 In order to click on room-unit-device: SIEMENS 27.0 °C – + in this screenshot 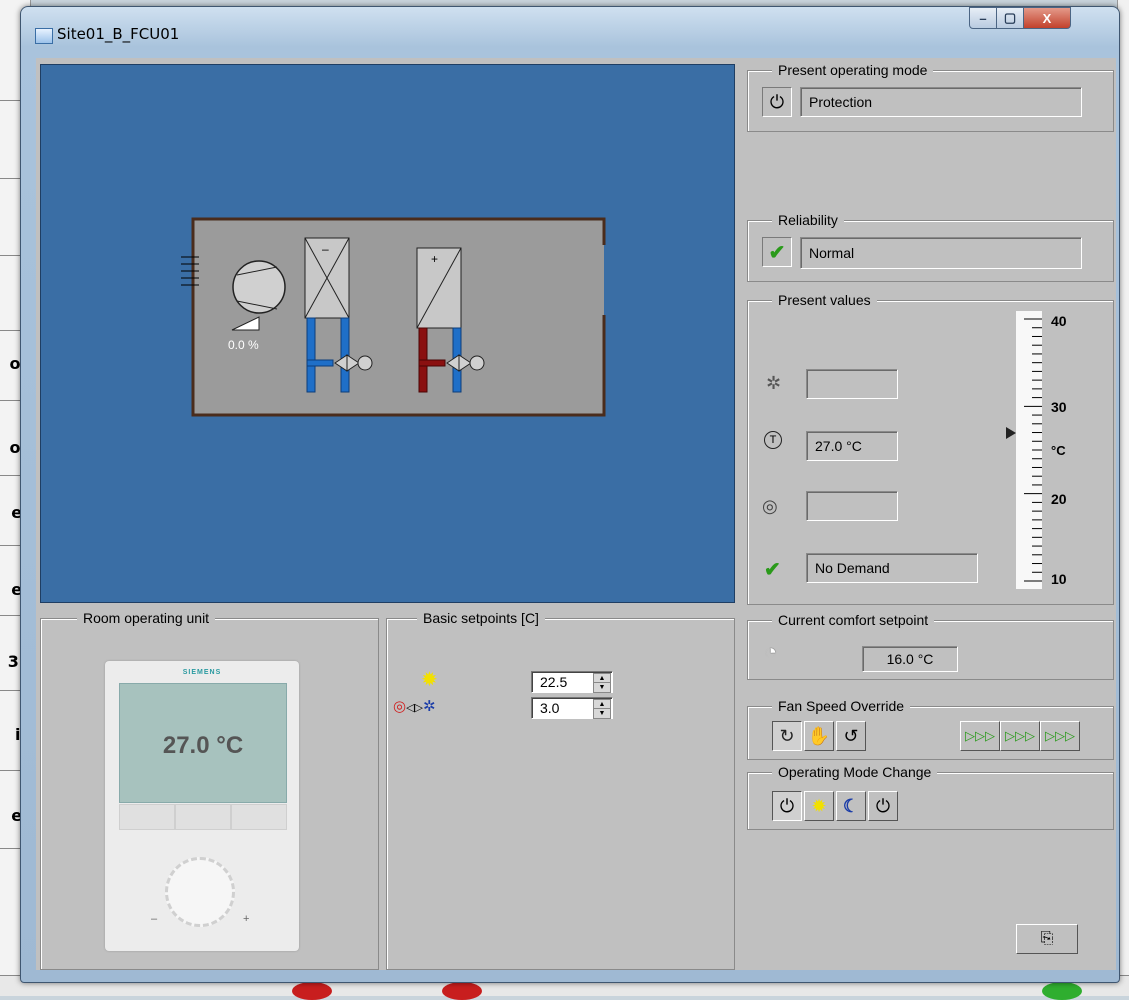, I will do `click(202, 806)`.